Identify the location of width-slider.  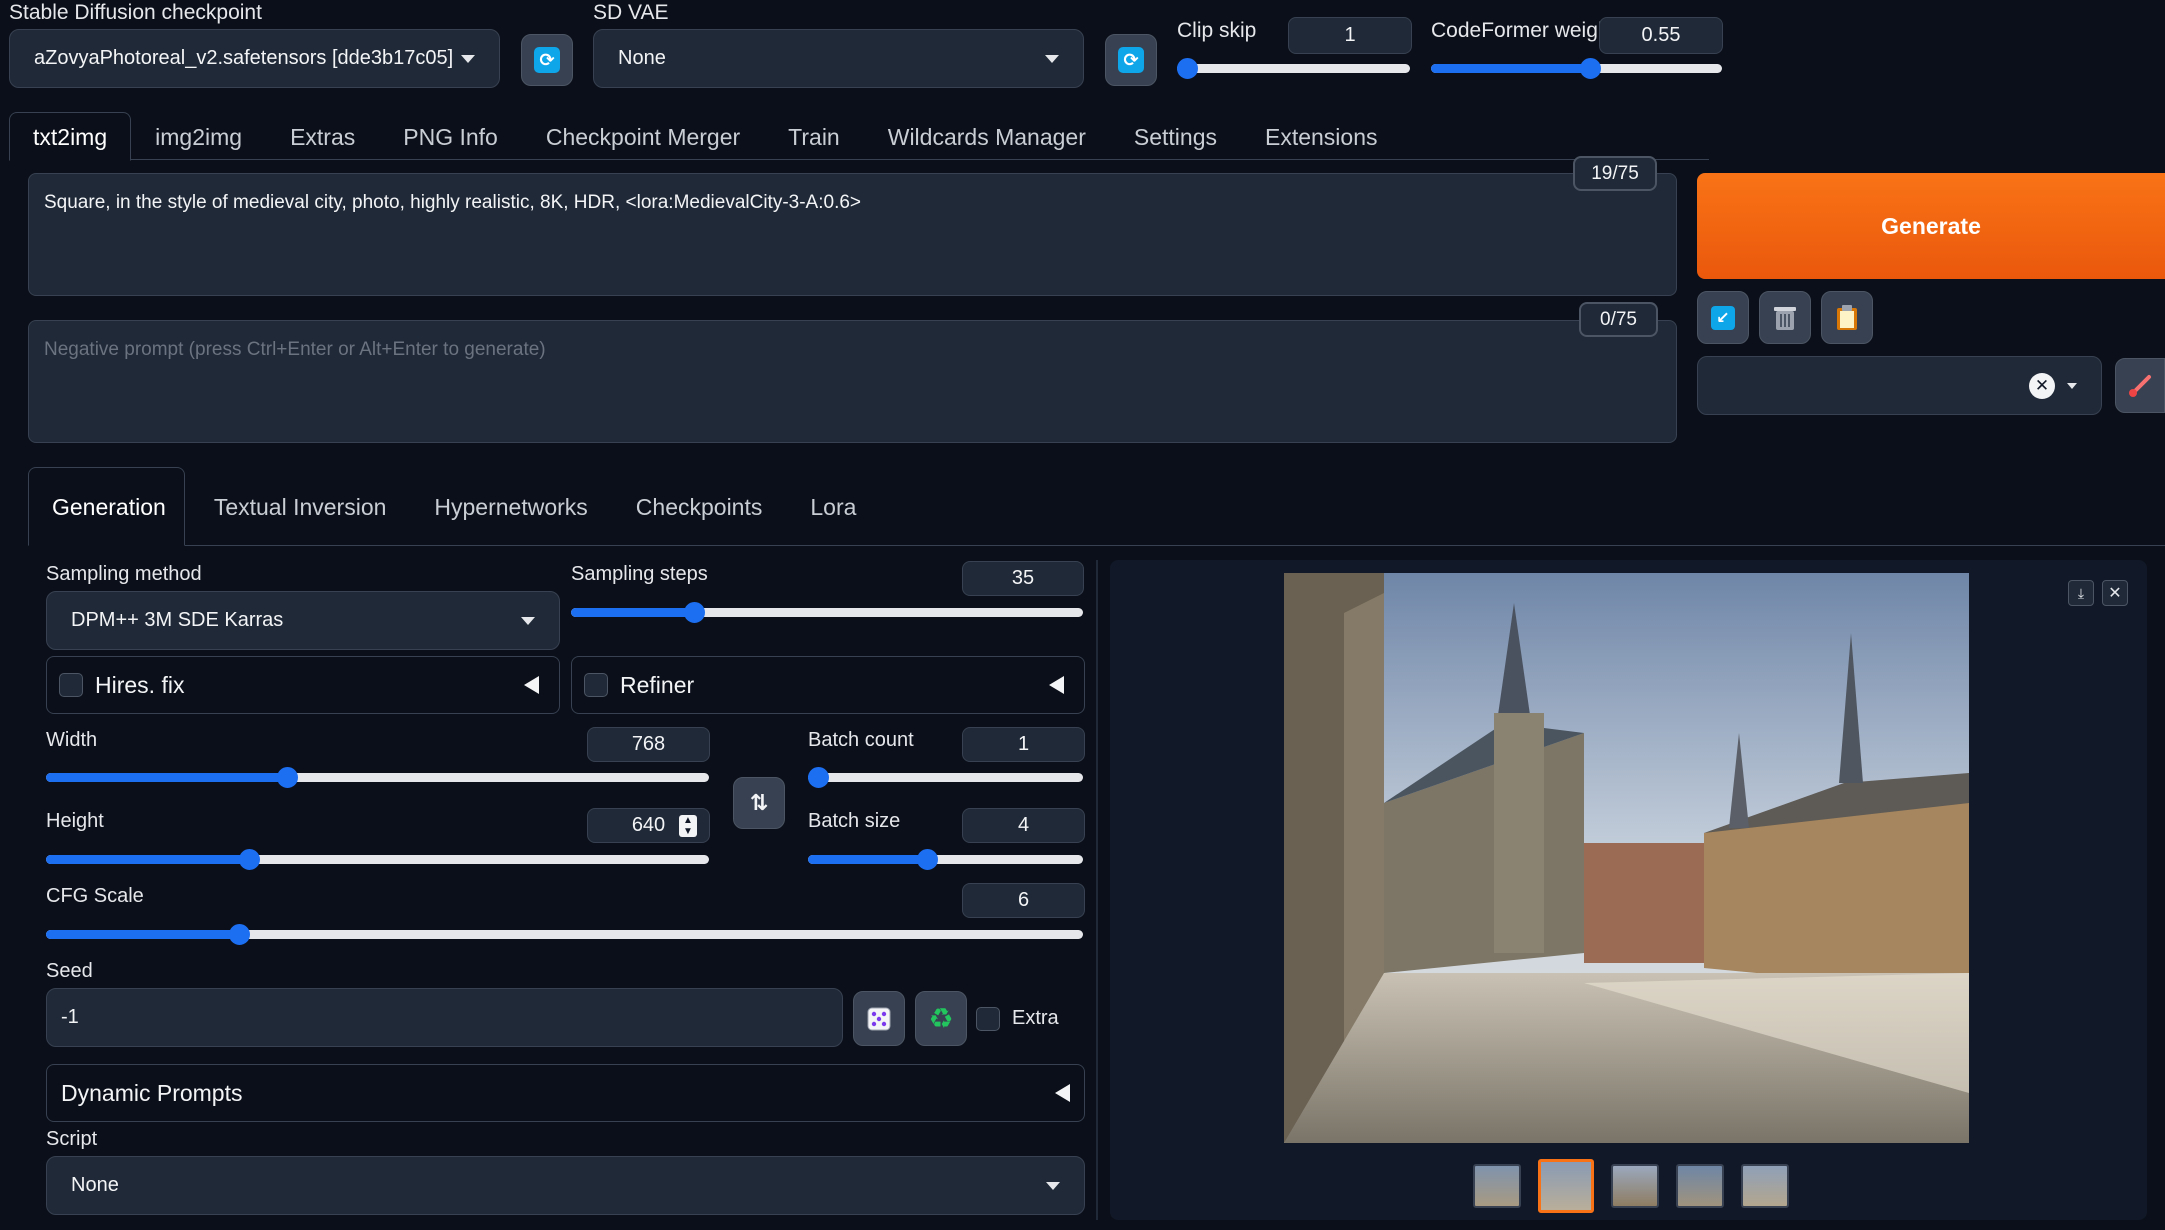
(377, 777).